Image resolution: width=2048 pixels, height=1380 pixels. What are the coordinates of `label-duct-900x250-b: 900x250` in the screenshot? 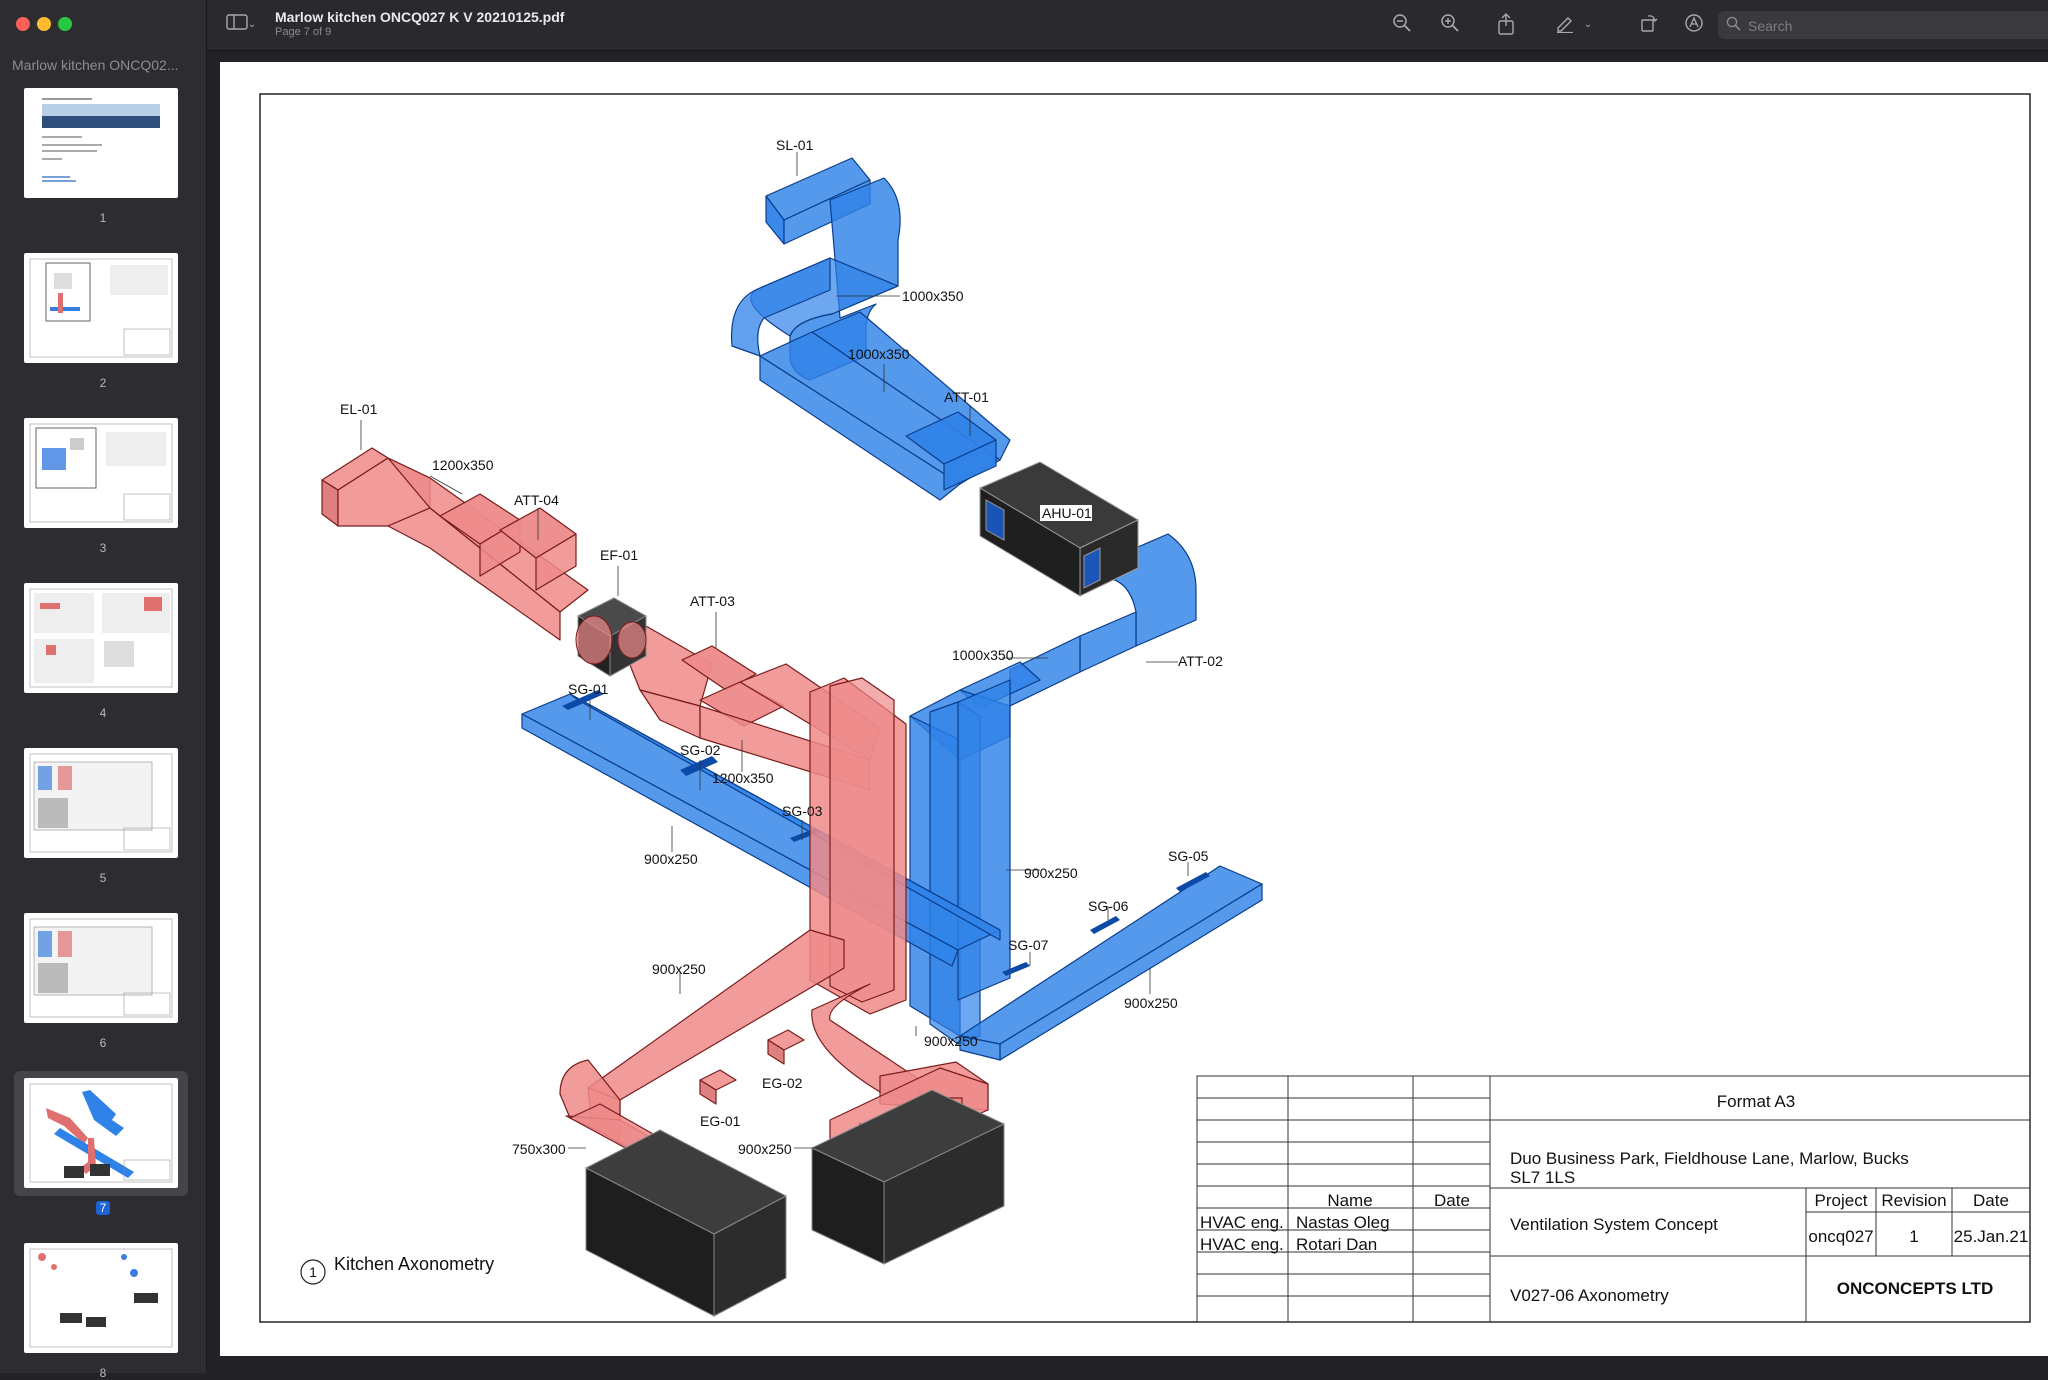 It's located at (1051, 873).